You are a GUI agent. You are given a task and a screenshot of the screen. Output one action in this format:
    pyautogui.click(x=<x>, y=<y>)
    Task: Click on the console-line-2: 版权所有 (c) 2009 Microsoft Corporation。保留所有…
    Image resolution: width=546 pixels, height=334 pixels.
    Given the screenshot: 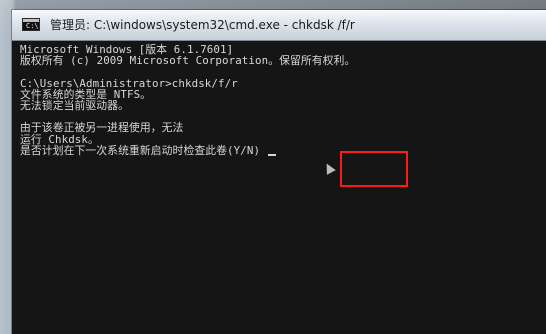 What is the action you would take?
    pyautogui.click(x=188, y=61)
    